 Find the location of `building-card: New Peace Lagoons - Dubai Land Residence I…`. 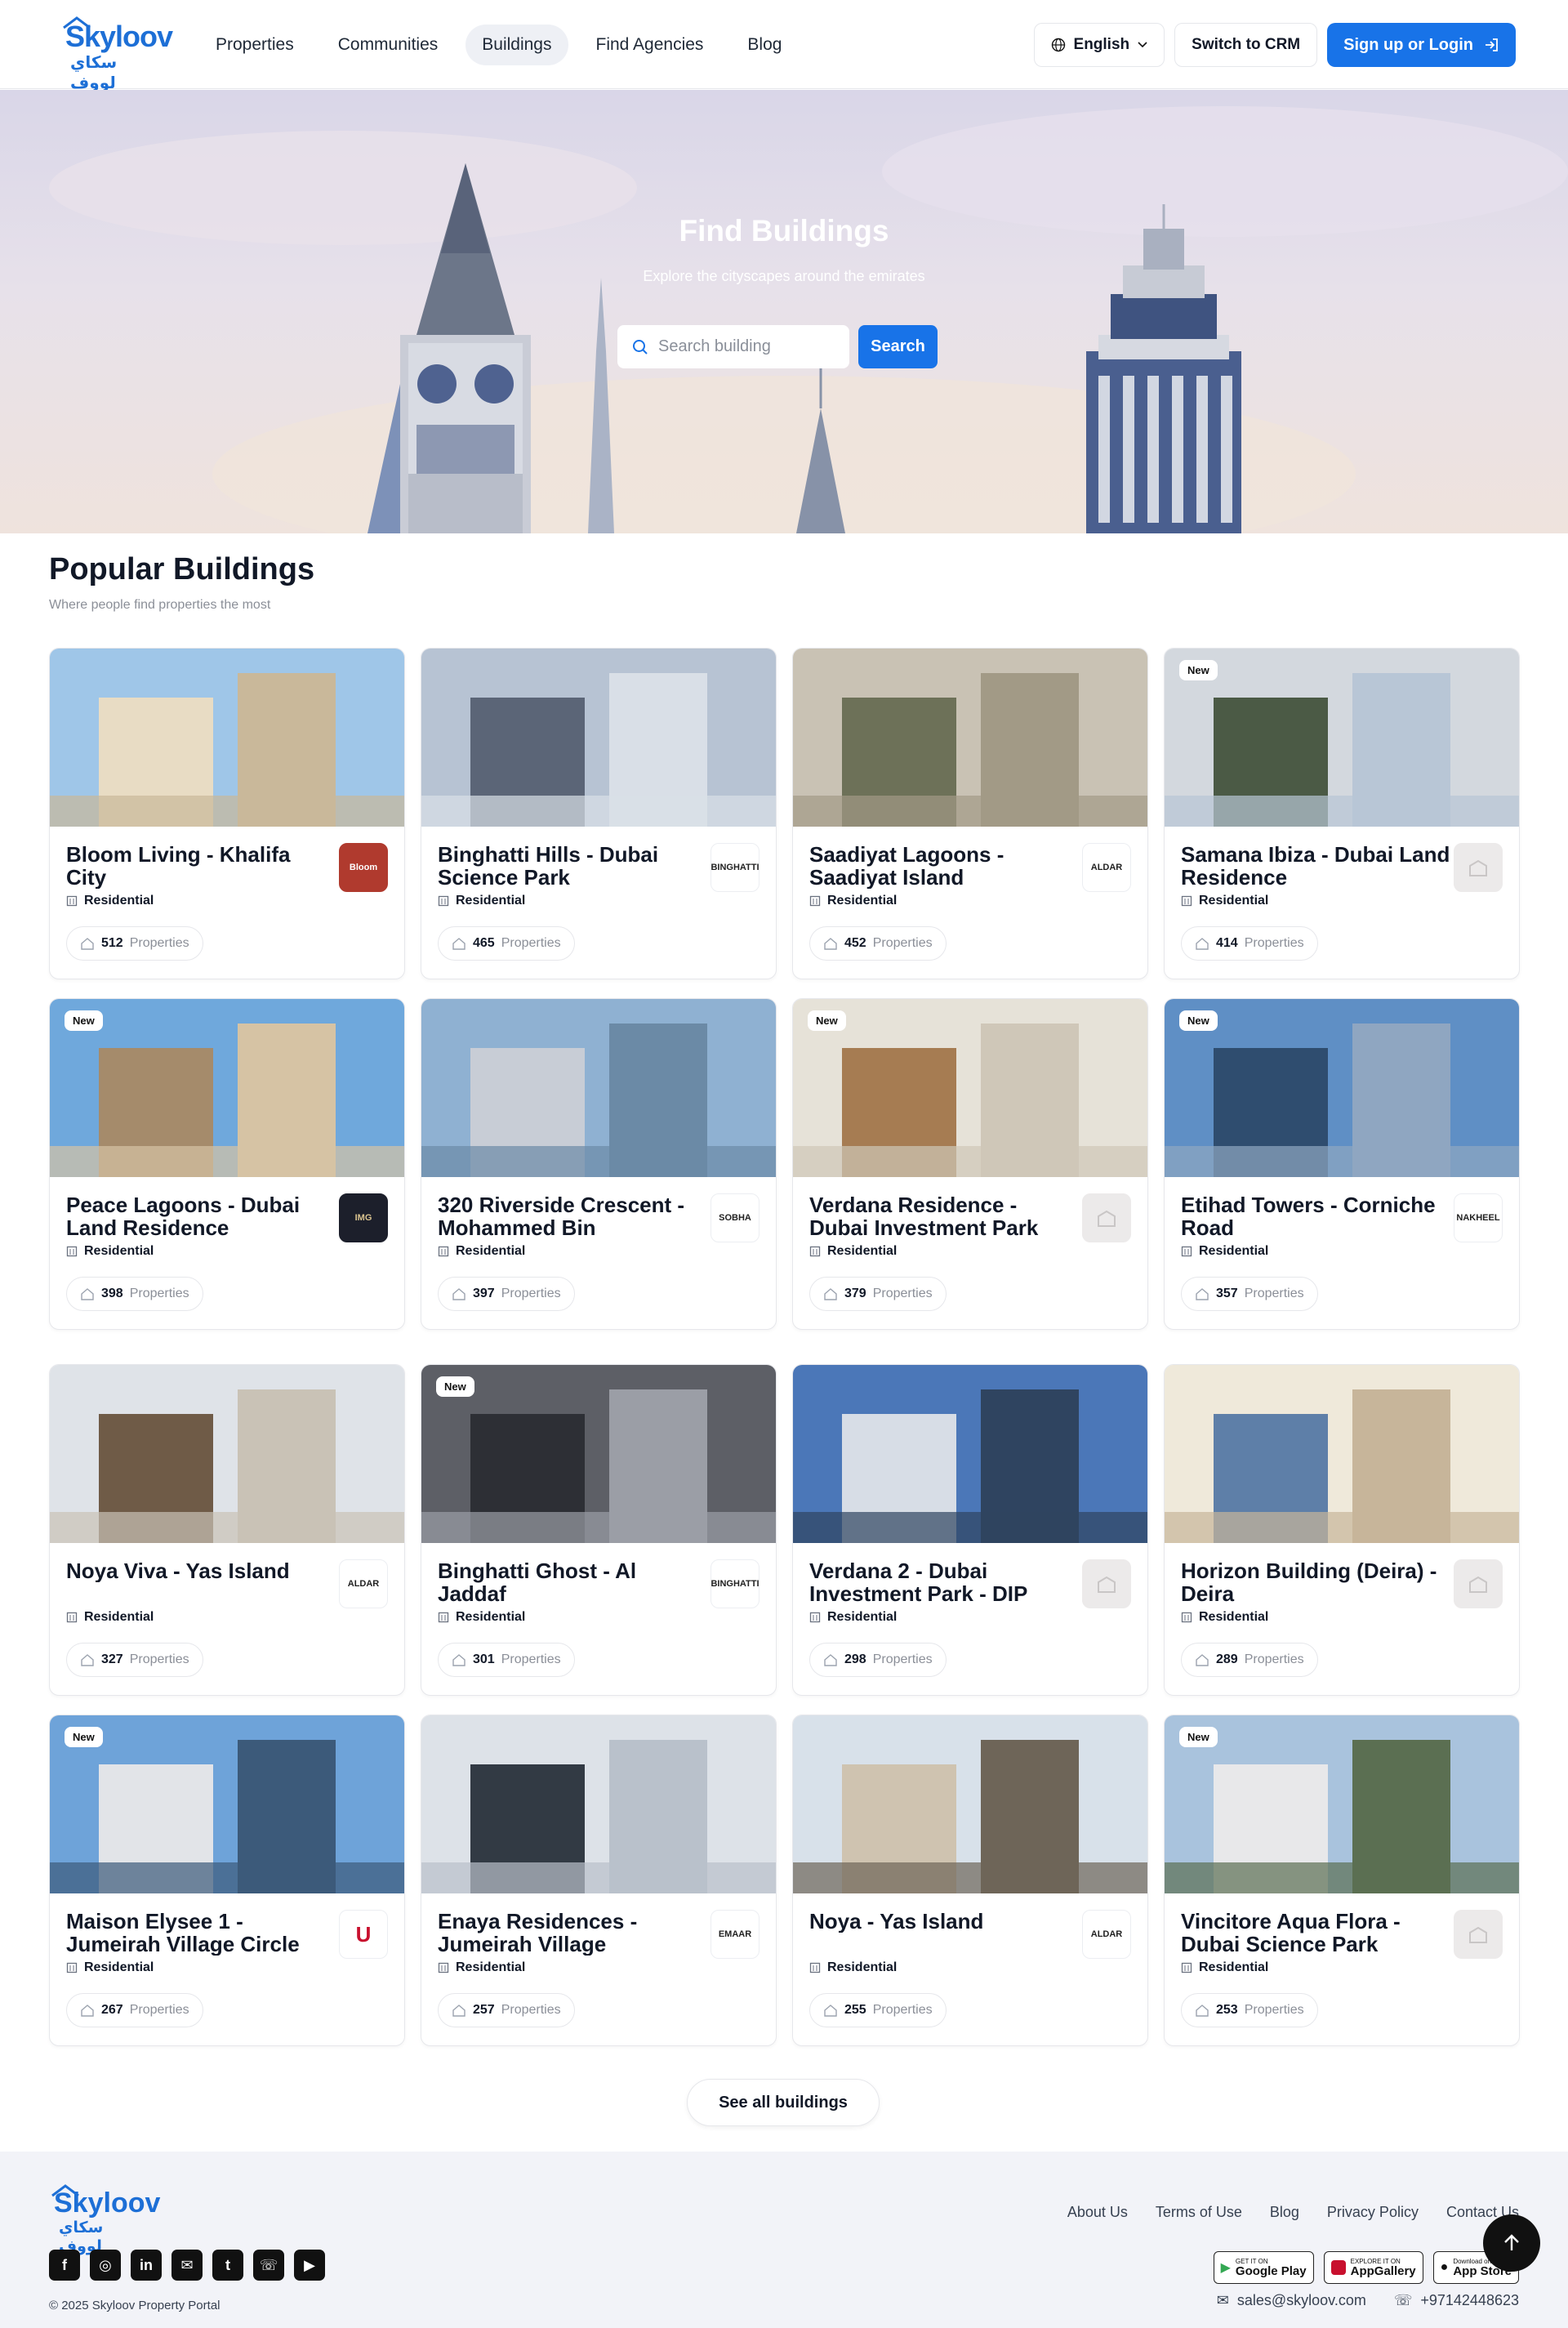

building-card: New Peace Lagoons - Dubai Land Residence I… is located at coordinates (227, 1164).